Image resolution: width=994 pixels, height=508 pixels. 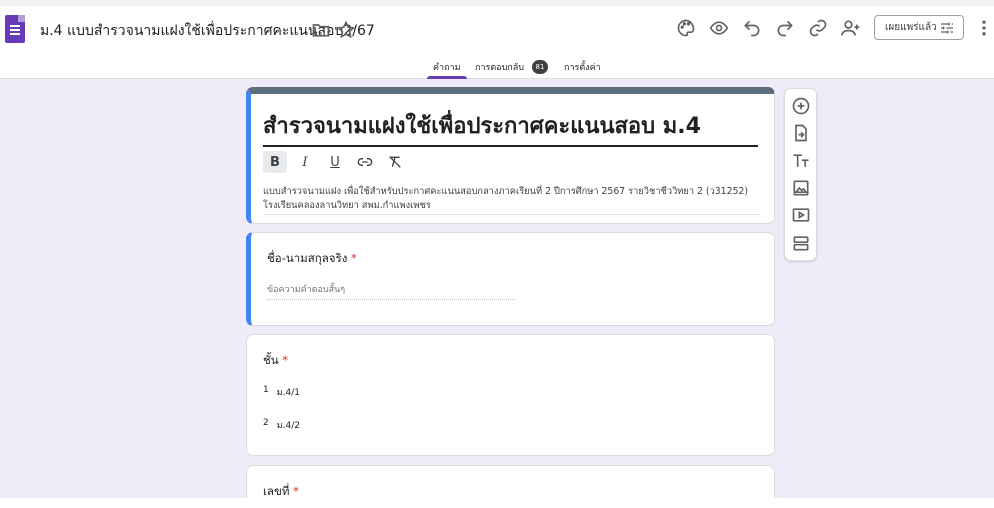 I want to click on clear-format-button, so click(x=395, y=162).